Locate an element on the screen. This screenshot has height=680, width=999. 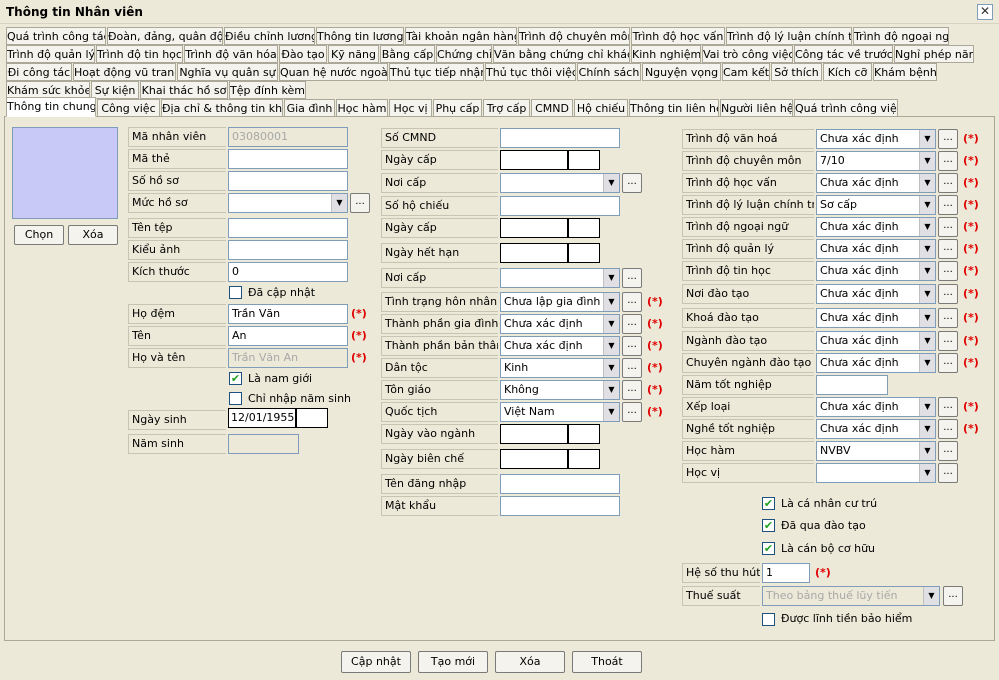
tab-tai-khoan-ngan-hang: Tài khoản ngân hàng is located at coordinates (461, 36).